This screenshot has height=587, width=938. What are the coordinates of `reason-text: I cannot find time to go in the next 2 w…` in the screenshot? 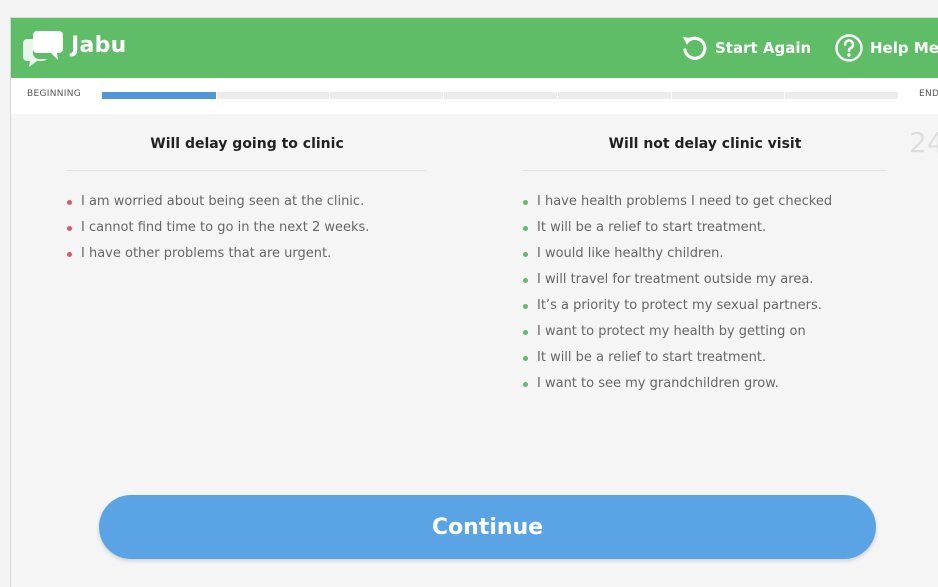 It's located at (225, 227).